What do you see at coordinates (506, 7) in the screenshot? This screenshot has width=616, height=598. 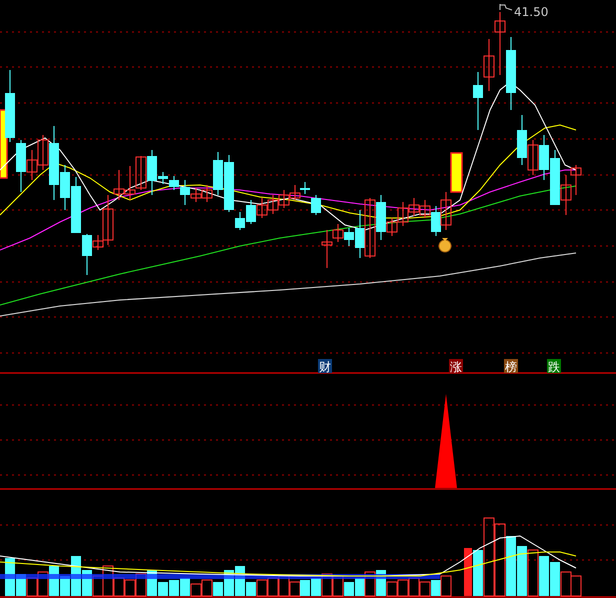 I see `leader-line` at bounding box center [506, 7].